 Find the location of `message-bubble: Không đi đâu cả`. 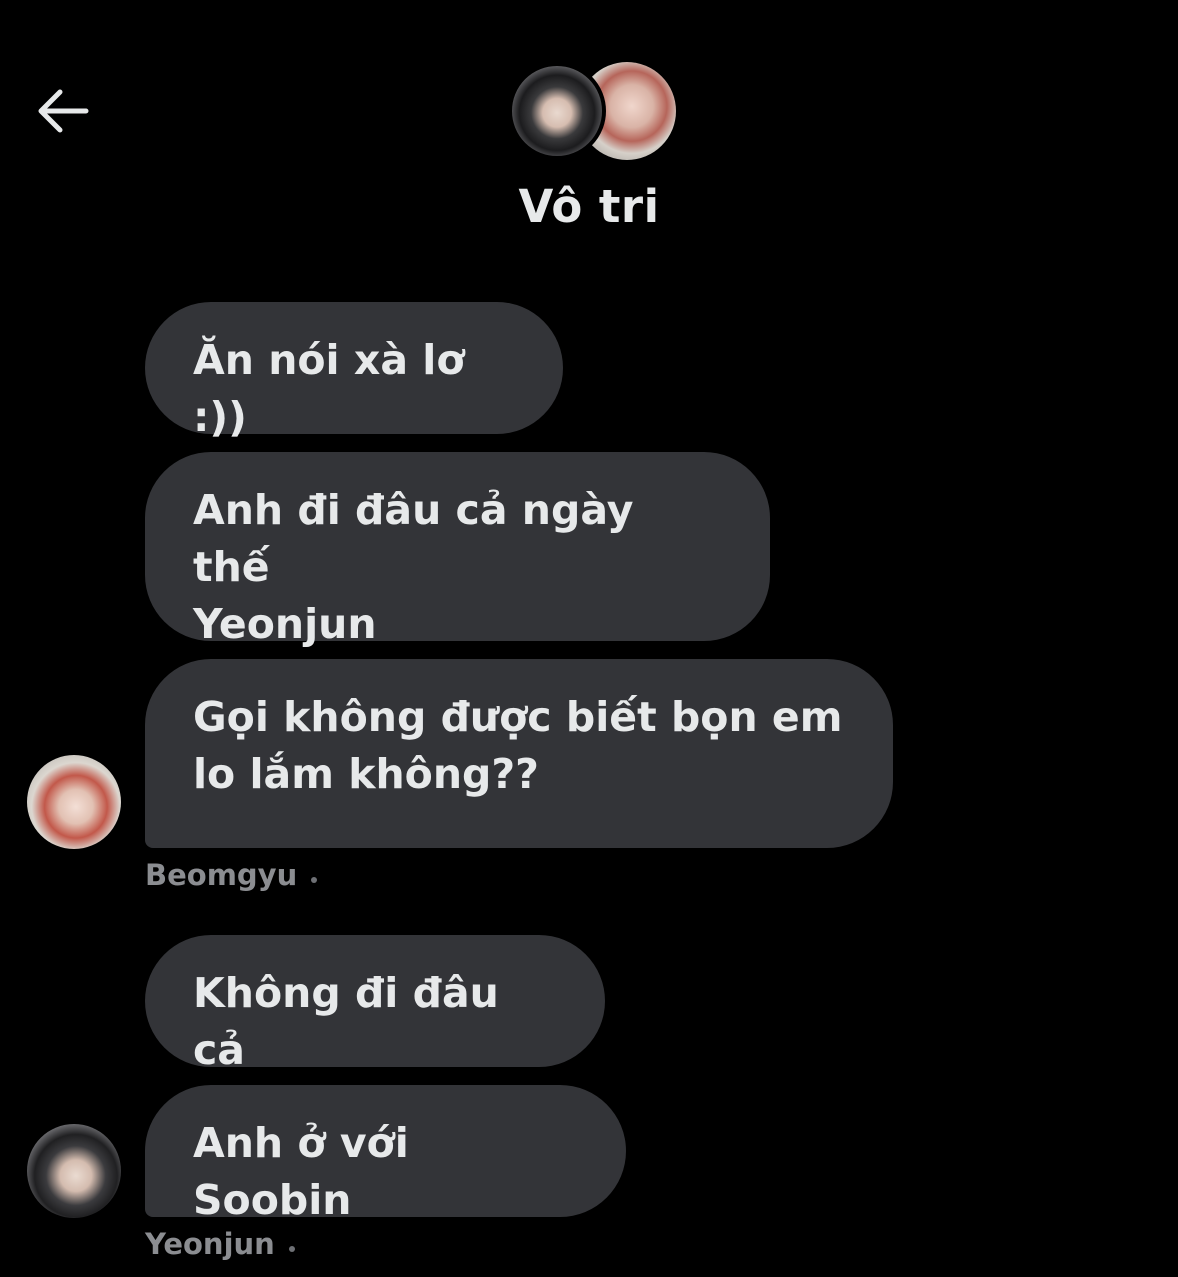

message-bubble: Không đi đâu cả is located at coordinates (375, 1004).